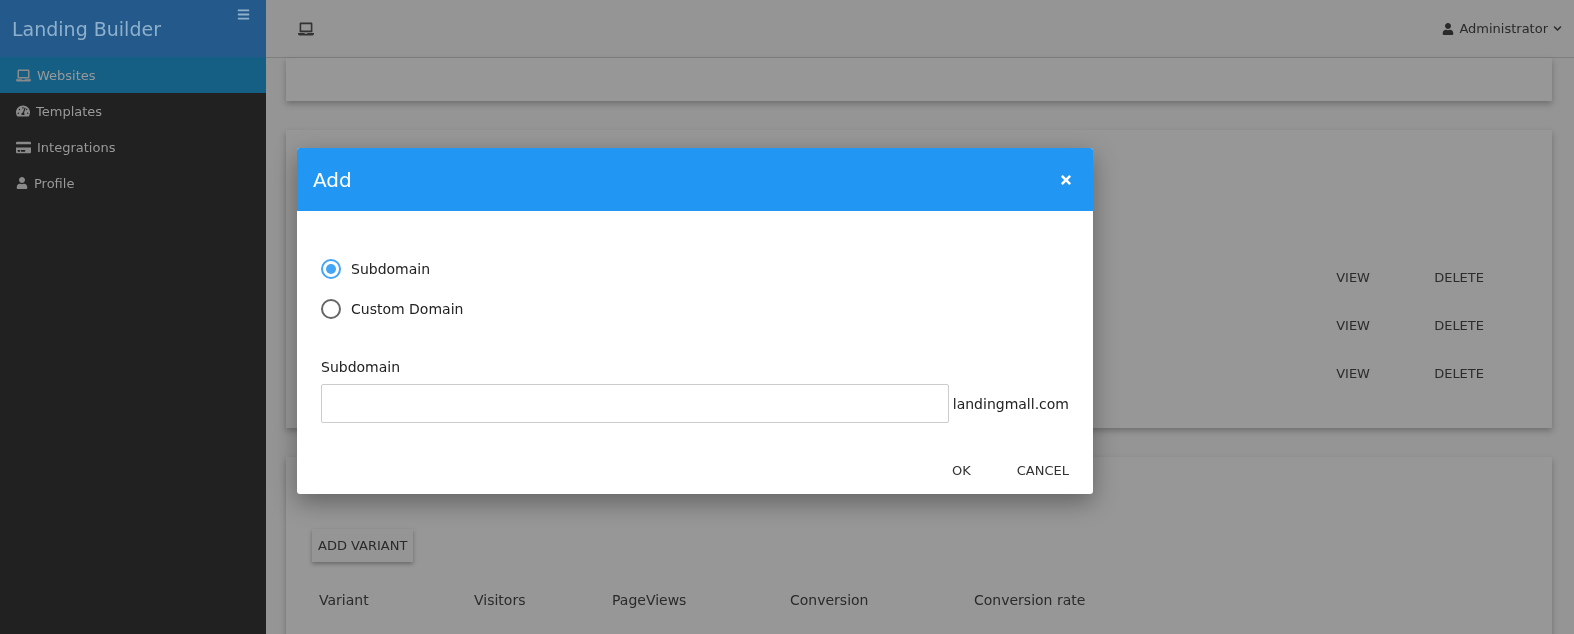 This screenshot has width=1574, height=634. I want to click on card-icon, so click(23, 147).